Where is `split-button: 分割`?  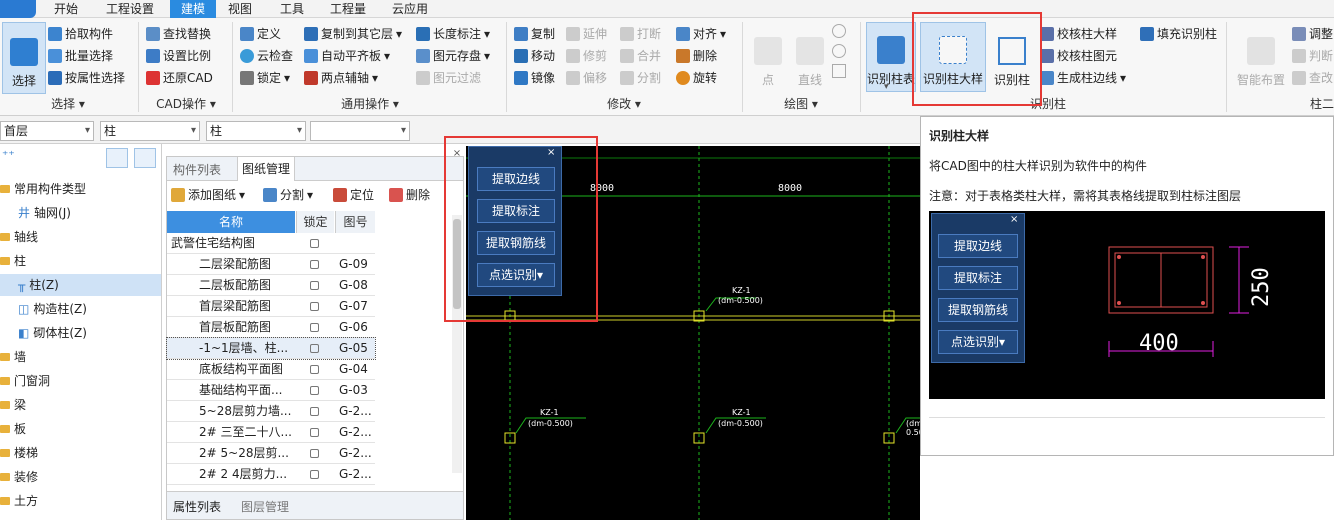
split-button: 分割 is located at coordinates (640, 78).